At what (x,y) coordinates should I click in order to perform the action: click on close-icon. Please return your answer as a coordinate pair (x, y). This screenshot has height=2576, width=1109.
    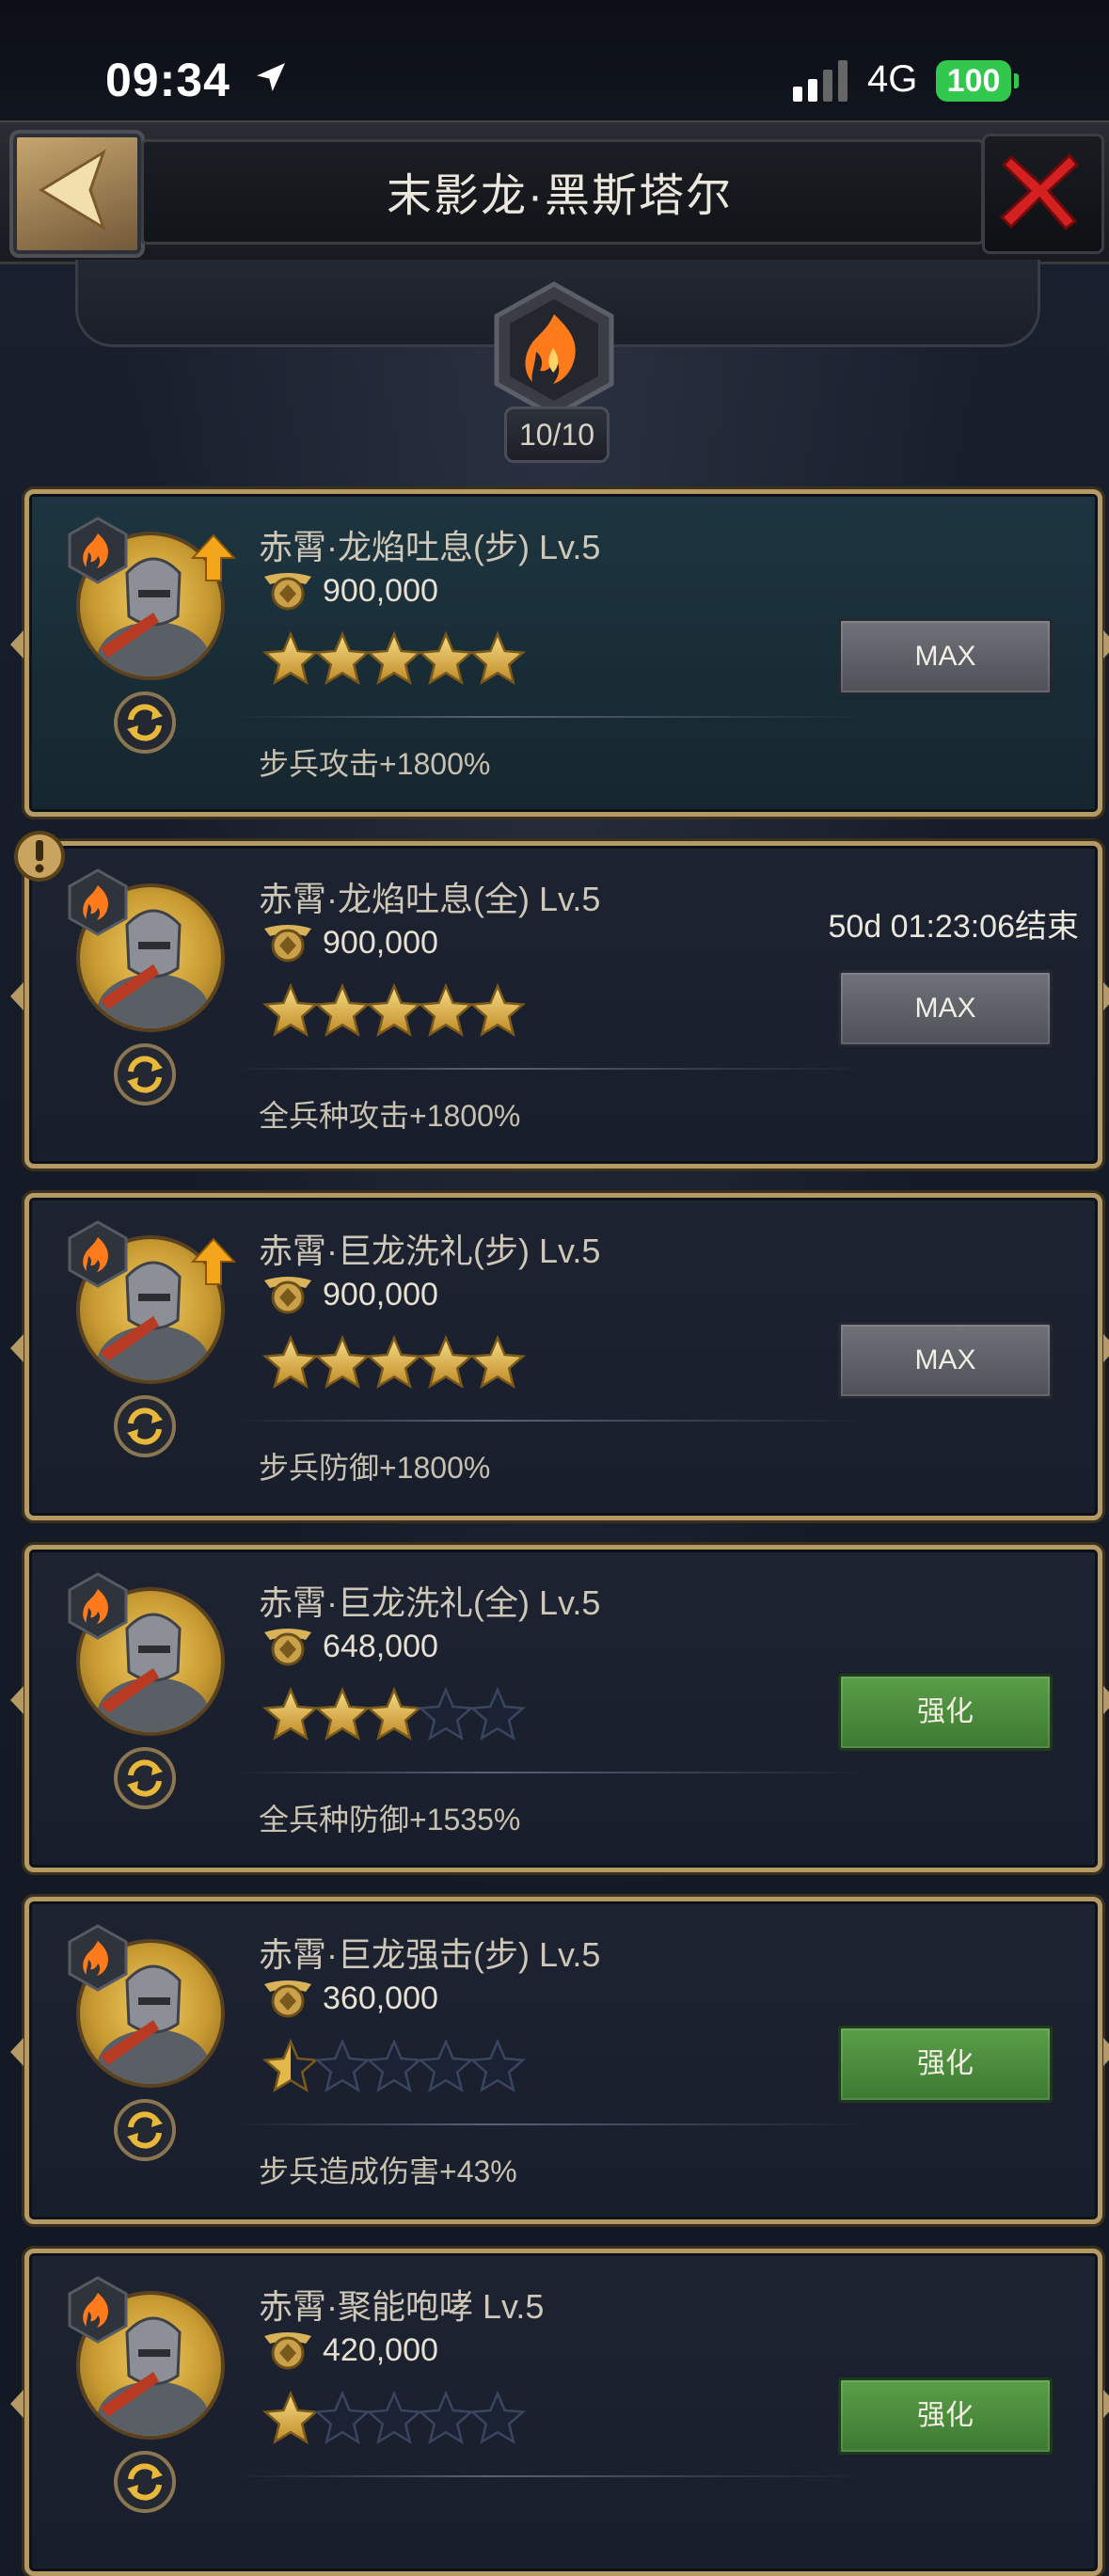
    Looking at the image, I should click on (1039, 191).